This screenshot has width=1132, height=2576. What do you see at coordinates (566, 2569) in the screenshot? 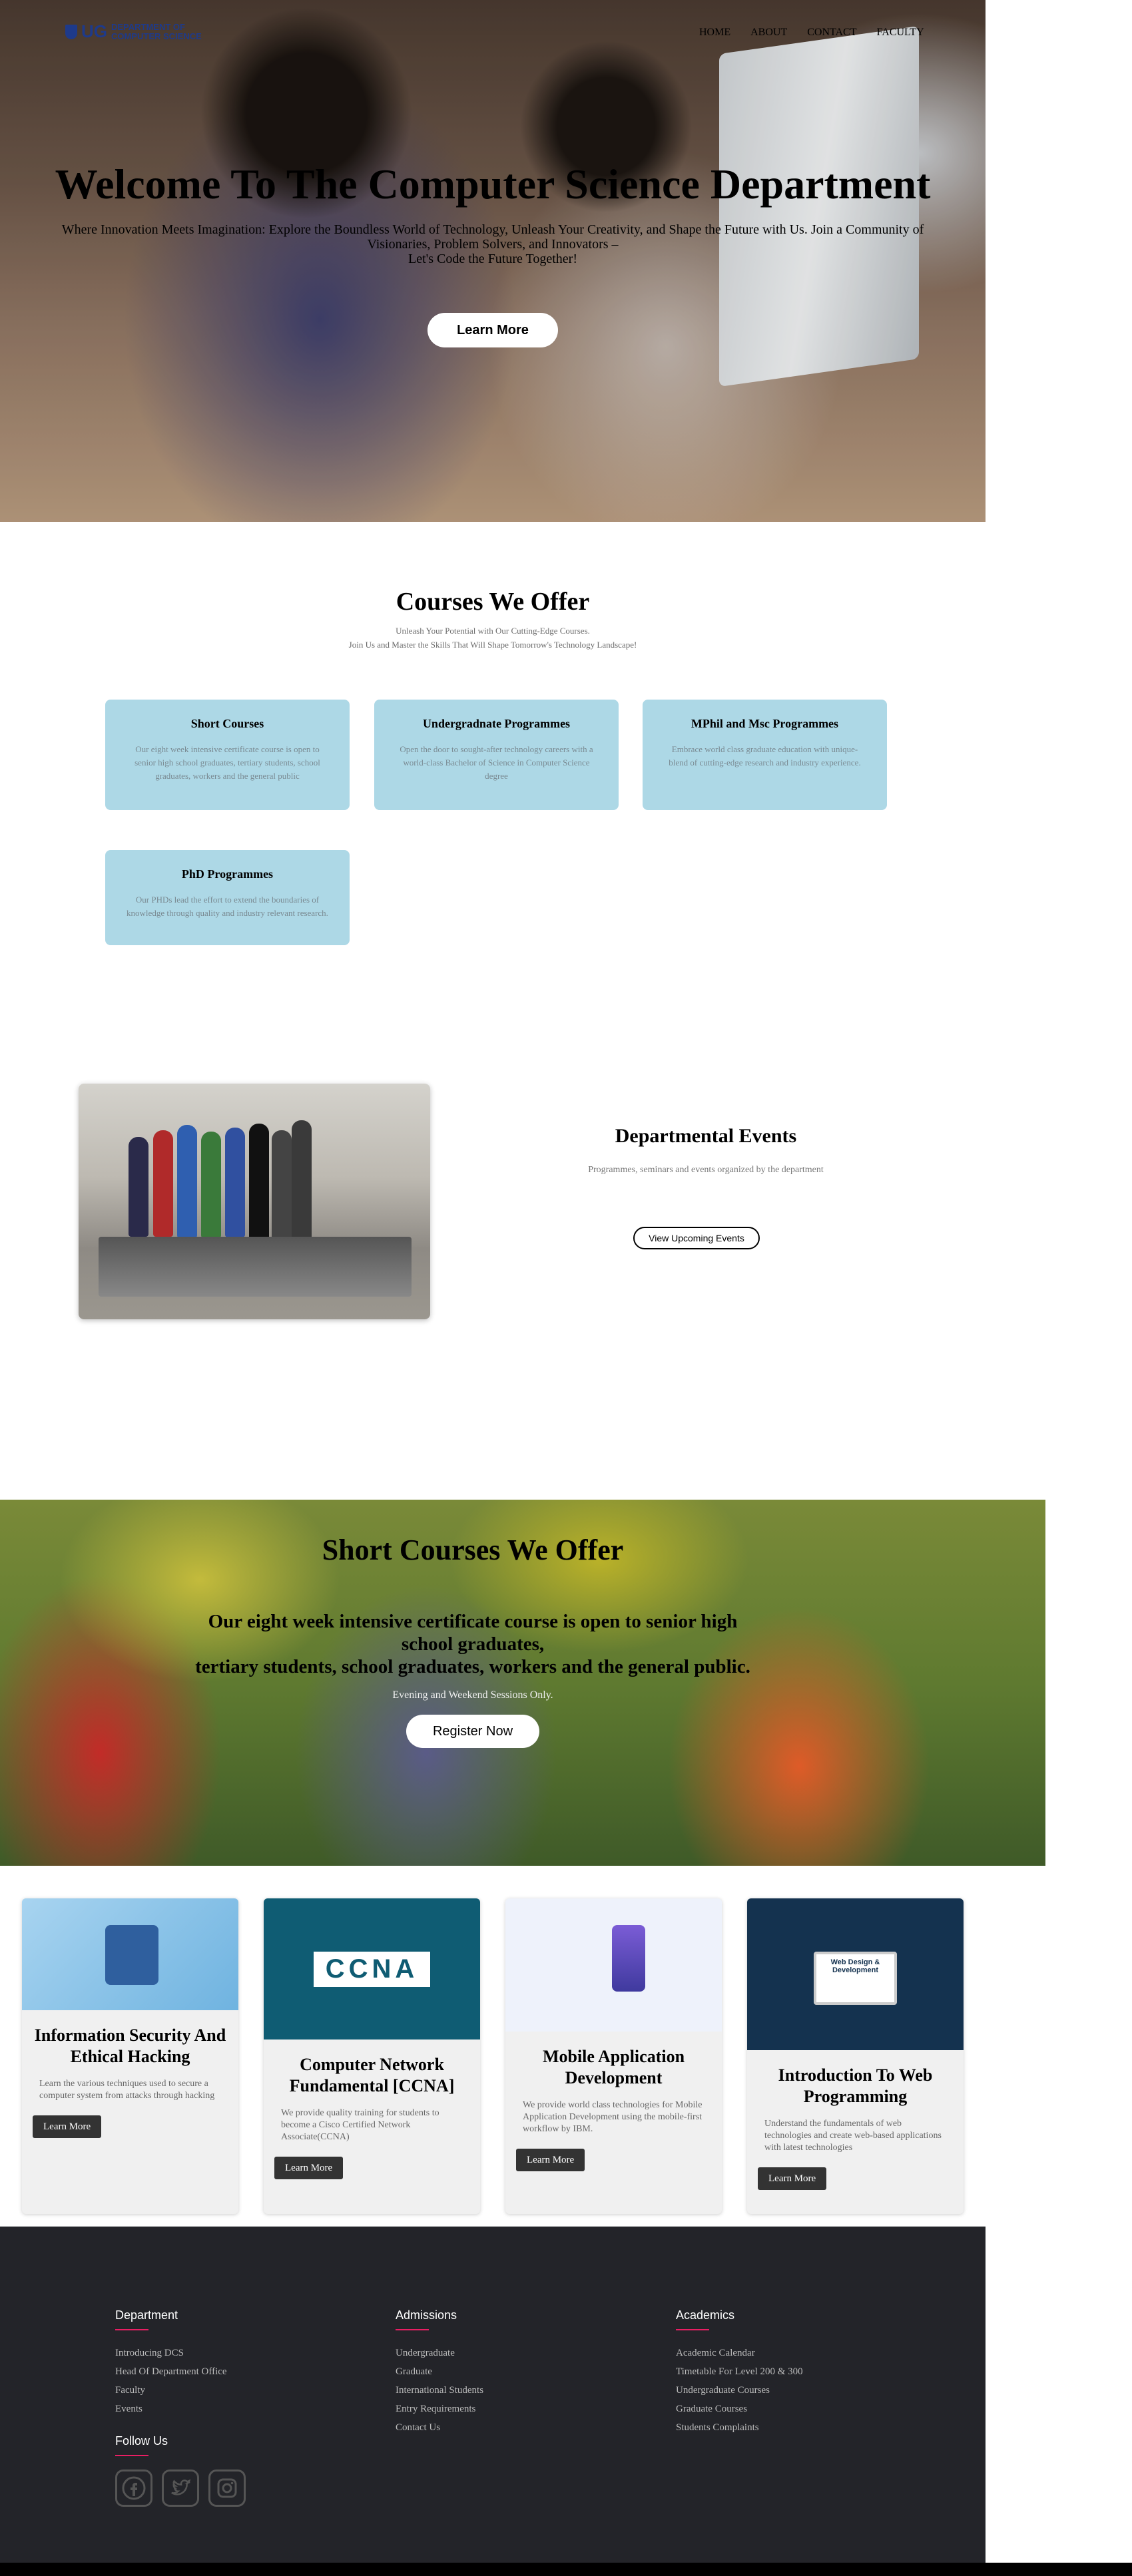
I see `bottom-bar` at bounding box center [566, 2569].